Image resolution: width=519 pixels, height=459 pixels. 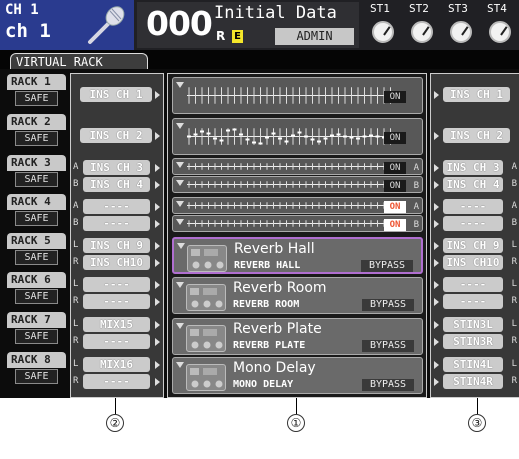 I want to click on input-patch-button: INS CH 2, so click(x=116, y=135).